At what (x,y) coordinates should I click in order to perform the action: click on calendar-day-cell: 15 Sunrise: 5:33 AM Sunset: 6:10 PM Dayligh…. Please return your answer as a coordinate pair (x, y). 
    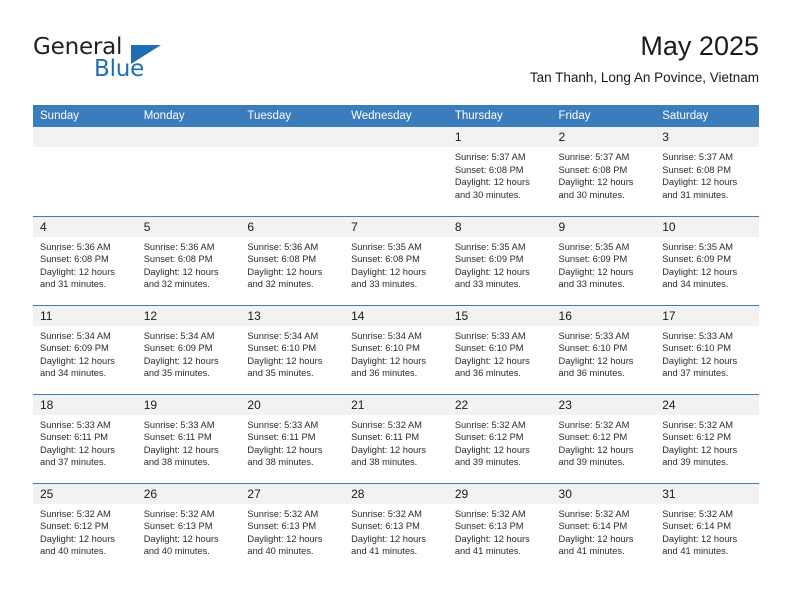
    Looking at the image, I should click on (499, 349).